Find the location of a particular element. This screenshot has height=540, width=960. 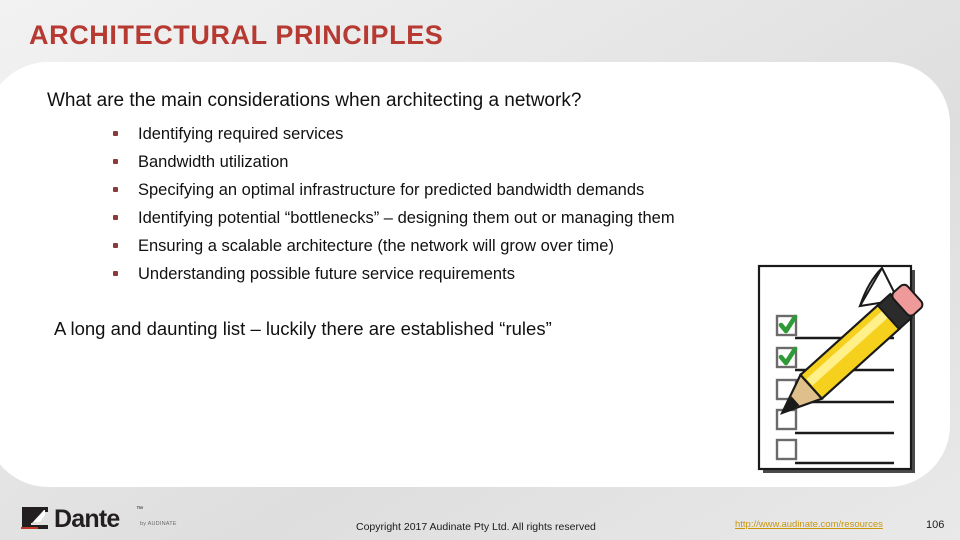

resources-link: http://www.audinate.com/resources is located at coordinates (809, 524).